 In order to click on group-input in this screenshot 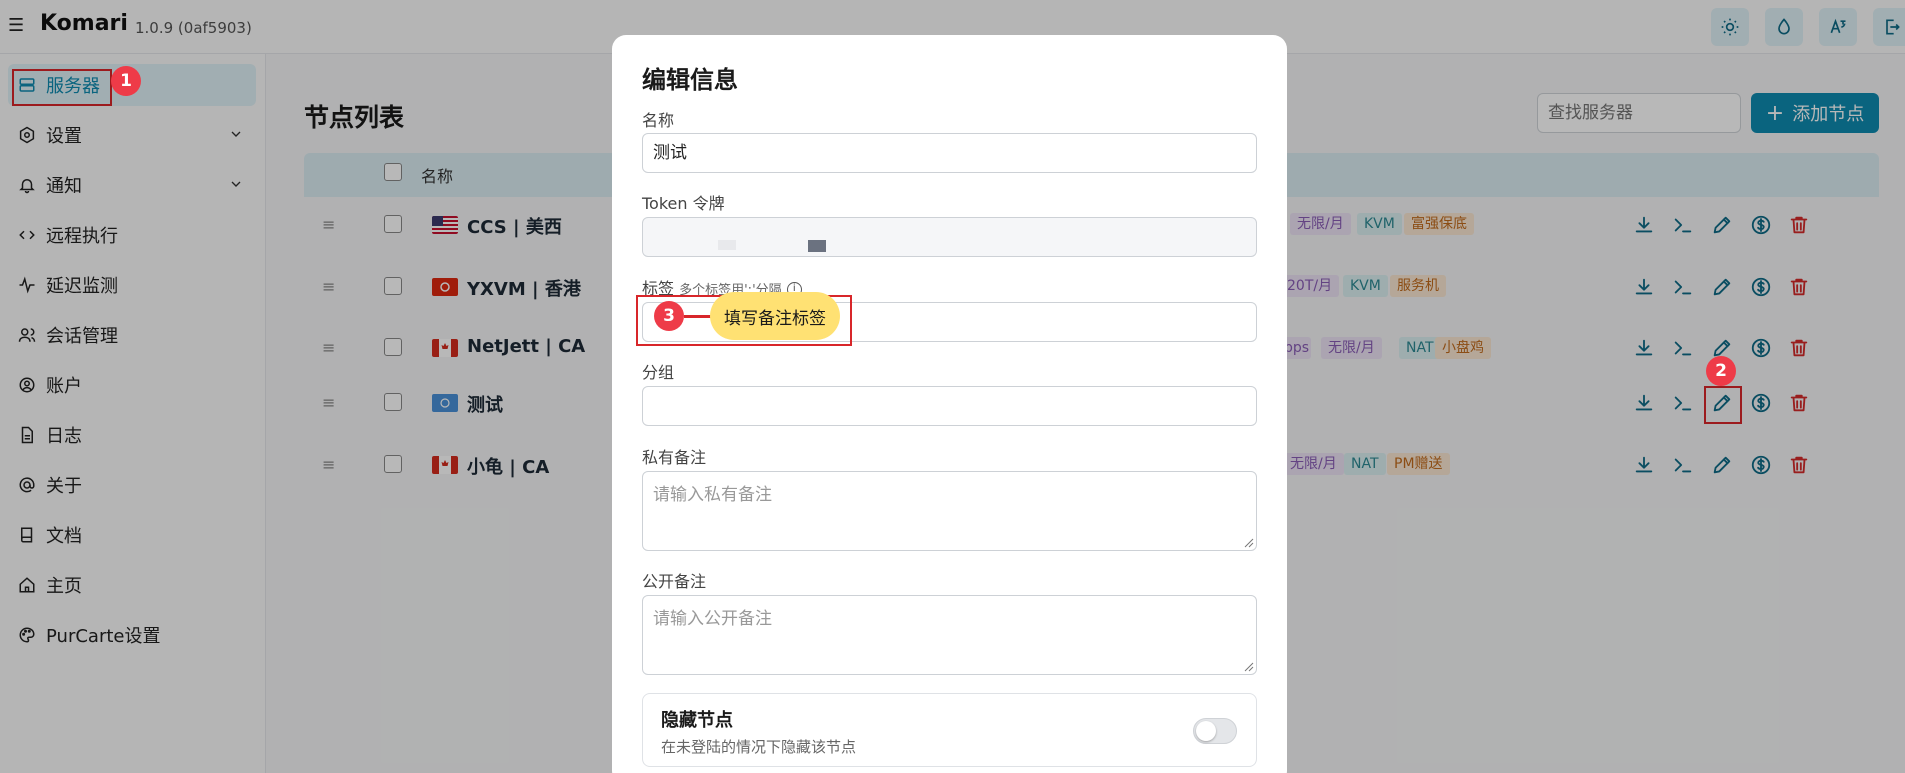, I will do `click(949, 406)`.